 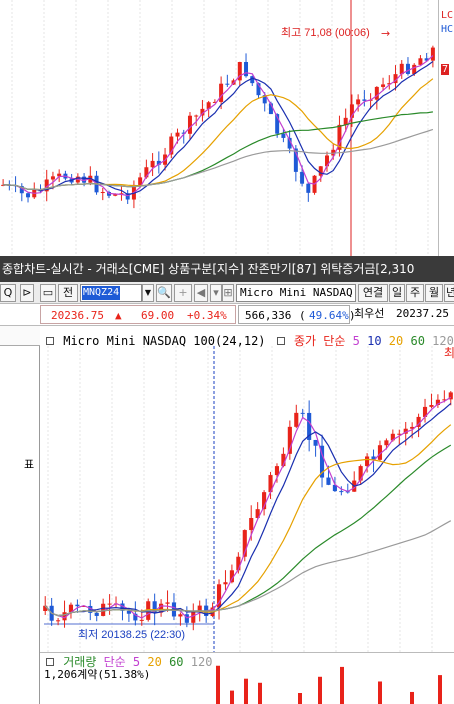 I want to click on legend-box-icon, so click(x=50, y=341).